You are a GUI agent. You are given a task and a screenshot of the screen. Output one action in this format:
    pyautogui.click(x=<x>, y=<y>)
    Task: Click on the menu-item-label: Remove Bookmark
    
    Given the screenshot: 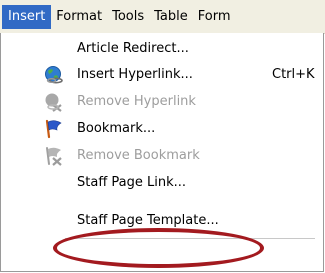 What is the action you would take?
    pyautogui.click(x=138, y=155)
    